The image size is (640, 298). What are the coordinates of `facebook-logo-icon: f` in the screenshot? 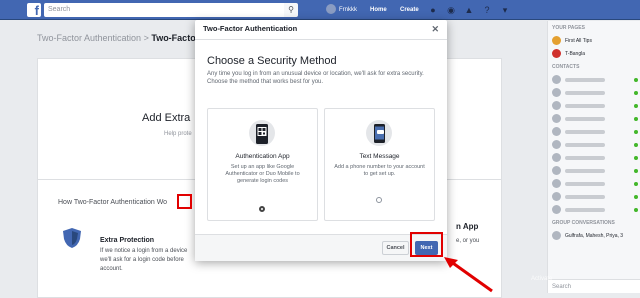 It's located at (34, 10).